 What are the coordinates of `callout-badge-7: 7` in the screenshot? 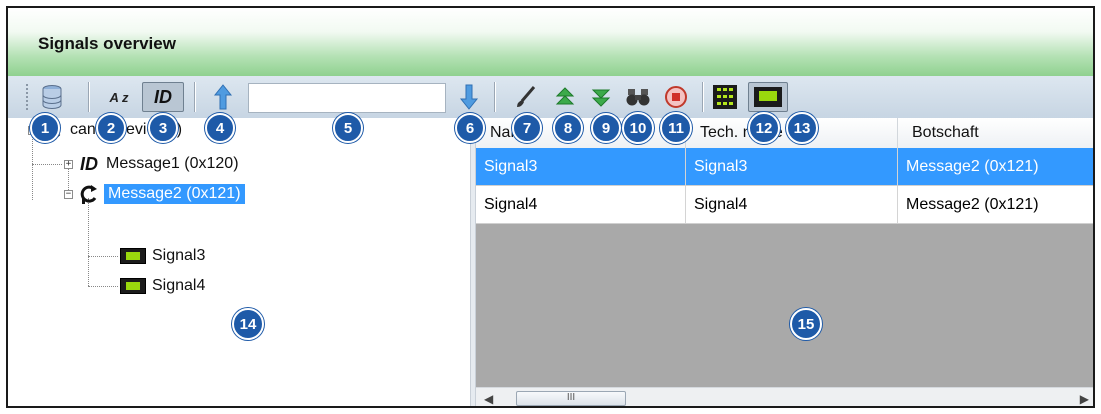 It's located at (527, 128).